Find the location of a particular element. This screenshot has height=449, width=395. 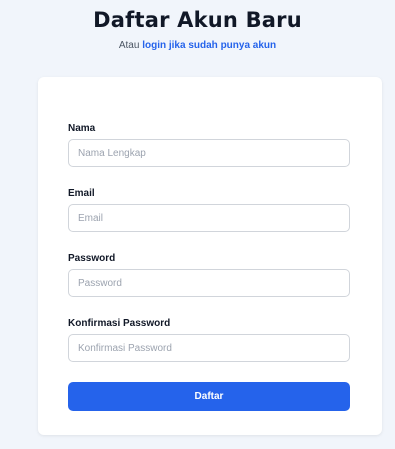

register-submit-button: Daftar is located at coordinates (209, 396).